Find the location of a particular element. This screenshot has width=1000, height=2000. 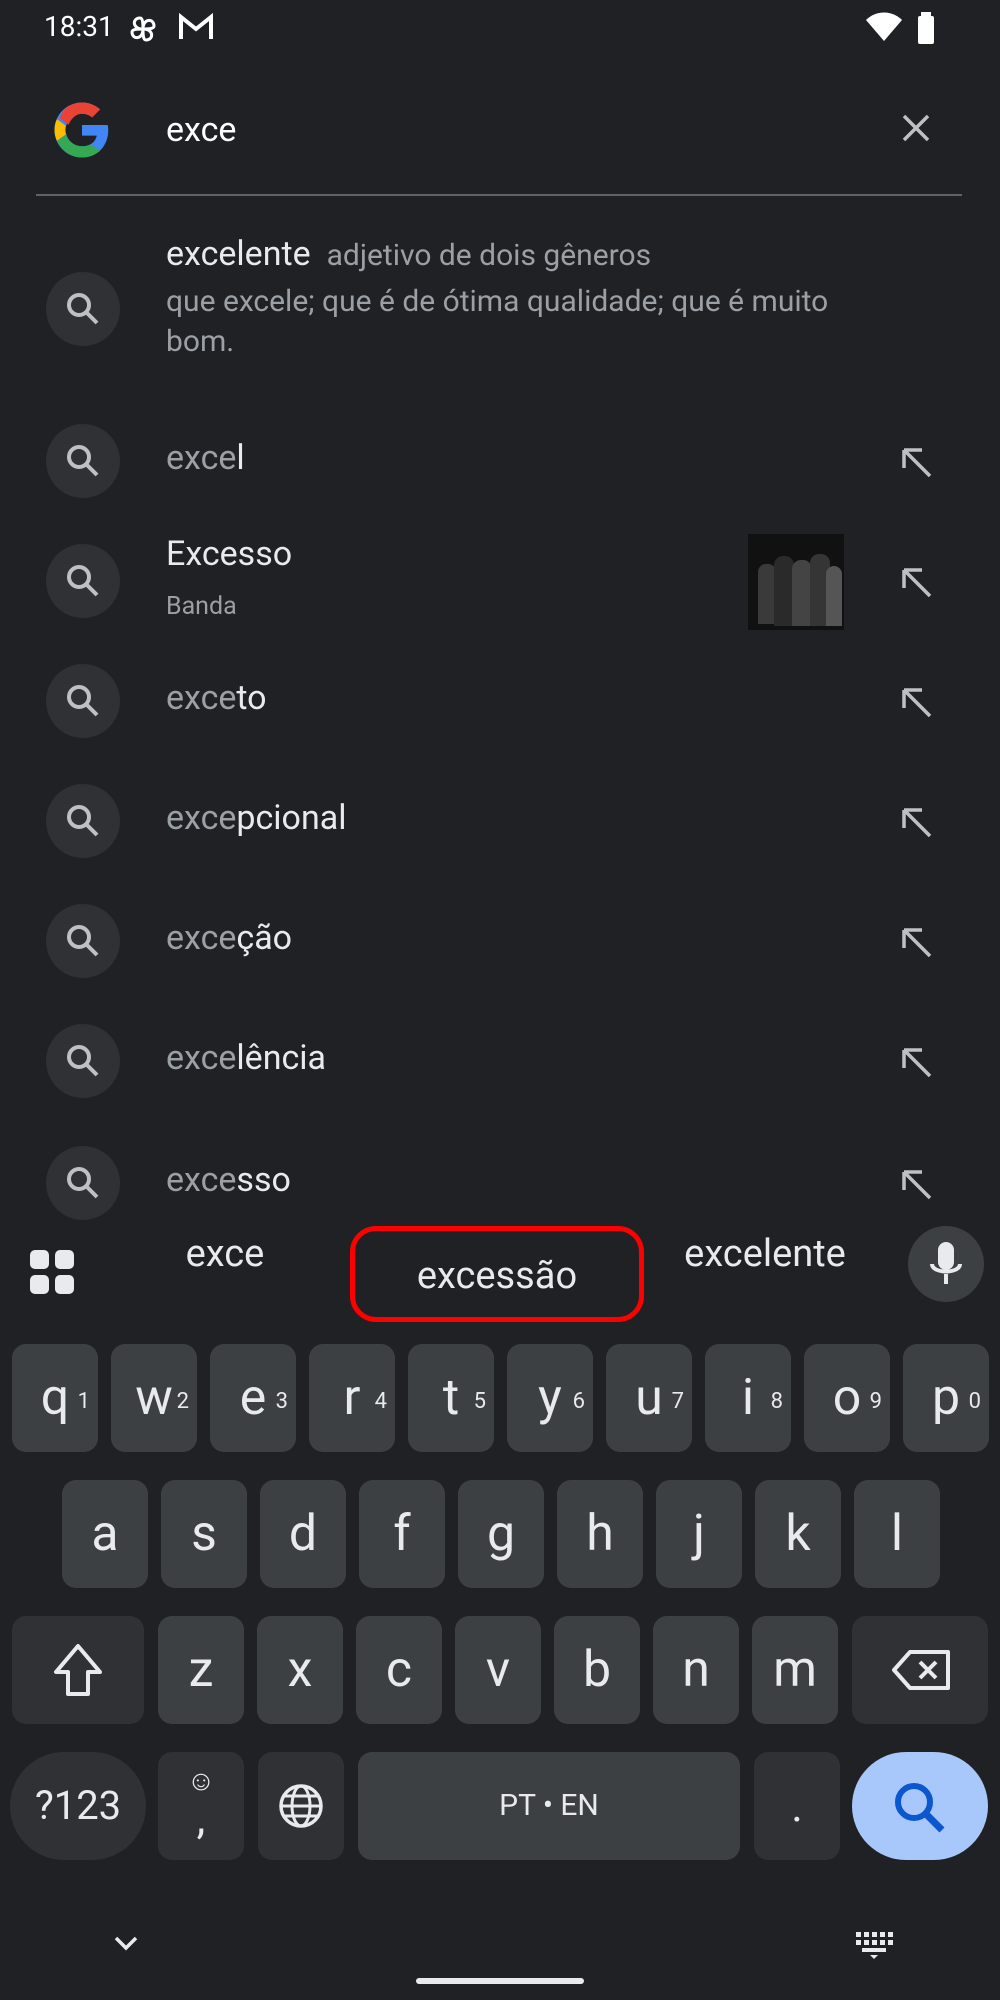

key-c: c is located at coordinates (399, 1670).